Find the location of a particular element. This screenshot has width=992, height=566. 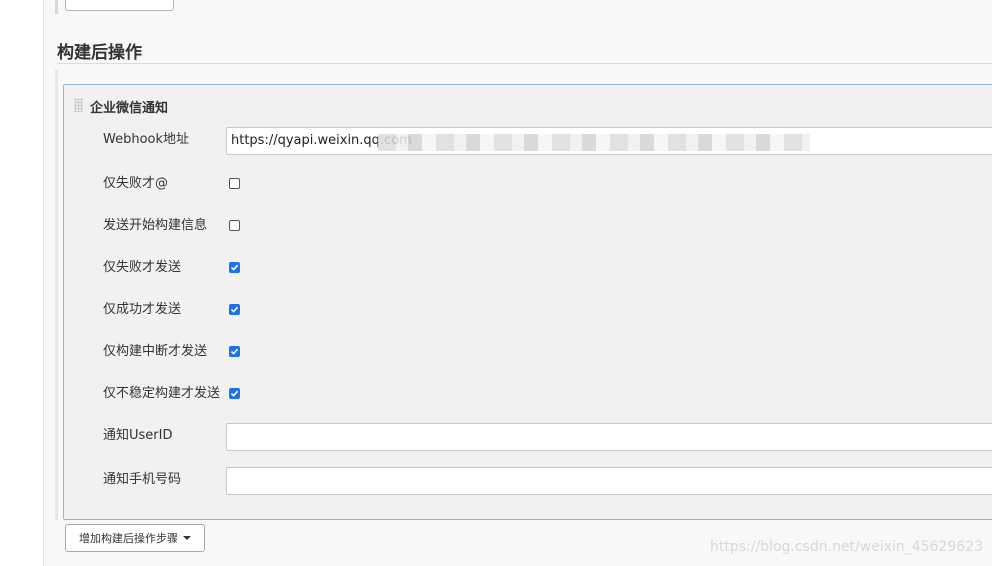

abort-only-send-checkbox is located at coordinates (234, 351).